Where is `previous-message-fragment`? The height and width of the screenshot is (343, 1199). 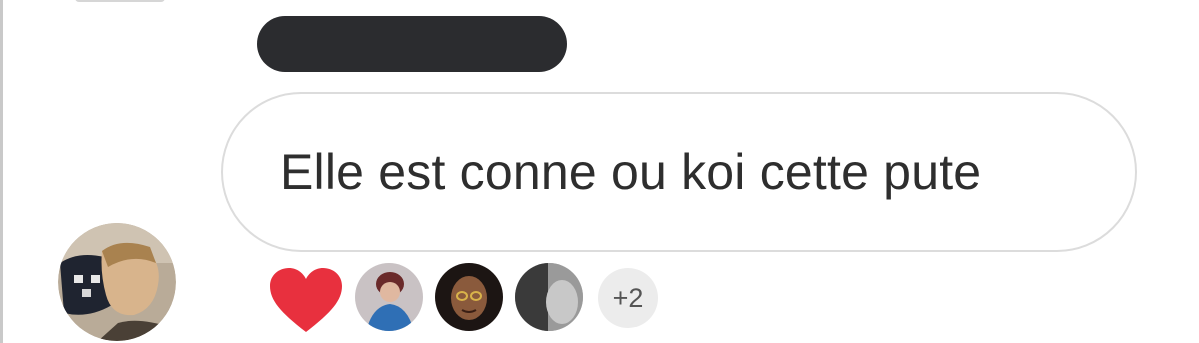
previous-message-fragment is located at coordinates (120, 1).